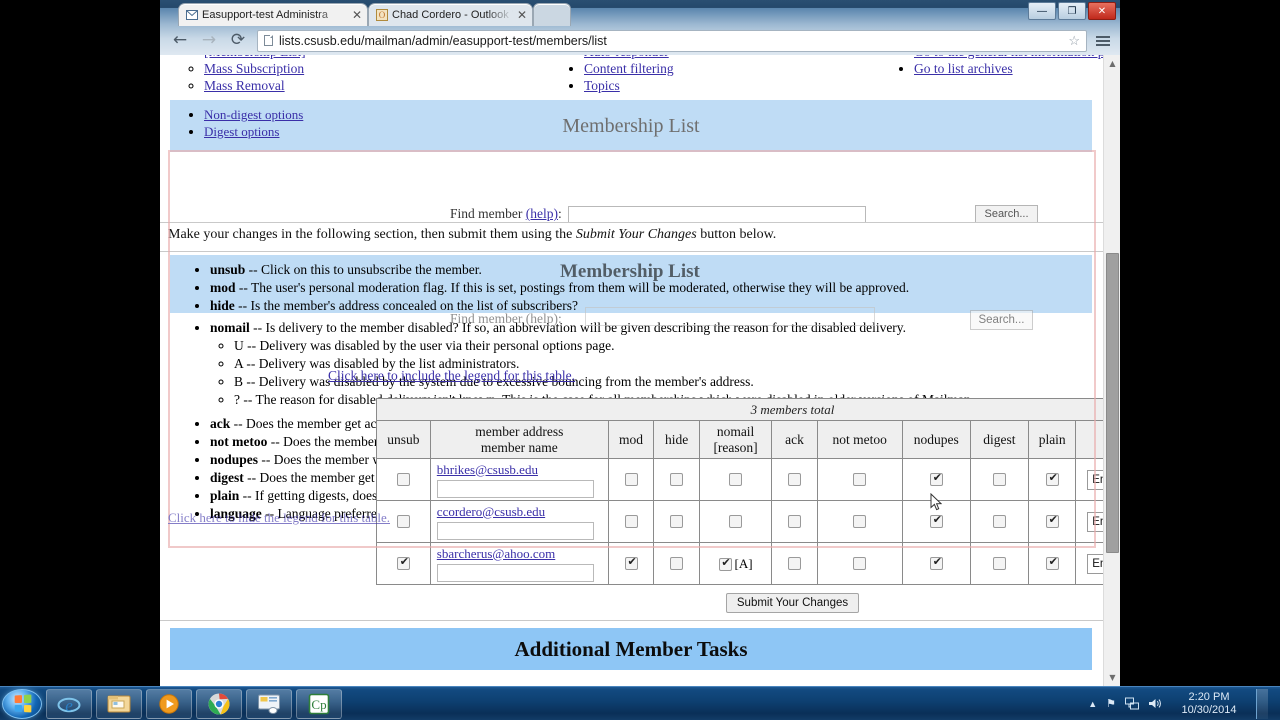 The image size is (1280, 720). I want to click on page-info-icon, so click(268, 40).